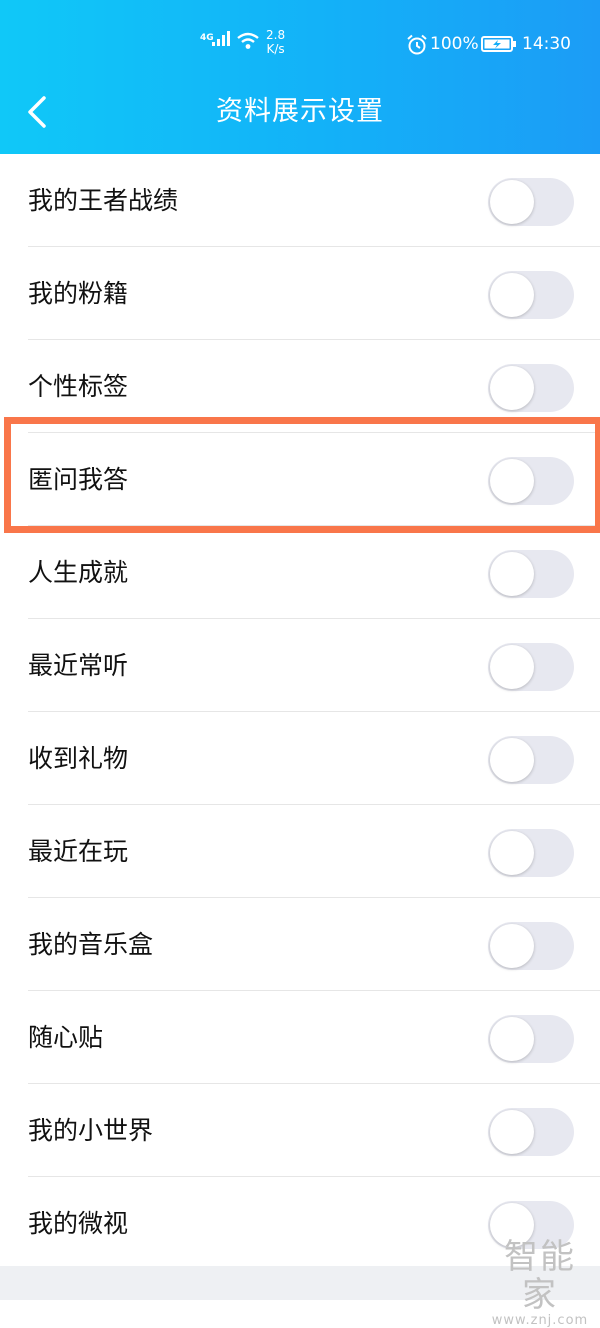  I want to click on cellular-signal-icon, so click(221, 38).